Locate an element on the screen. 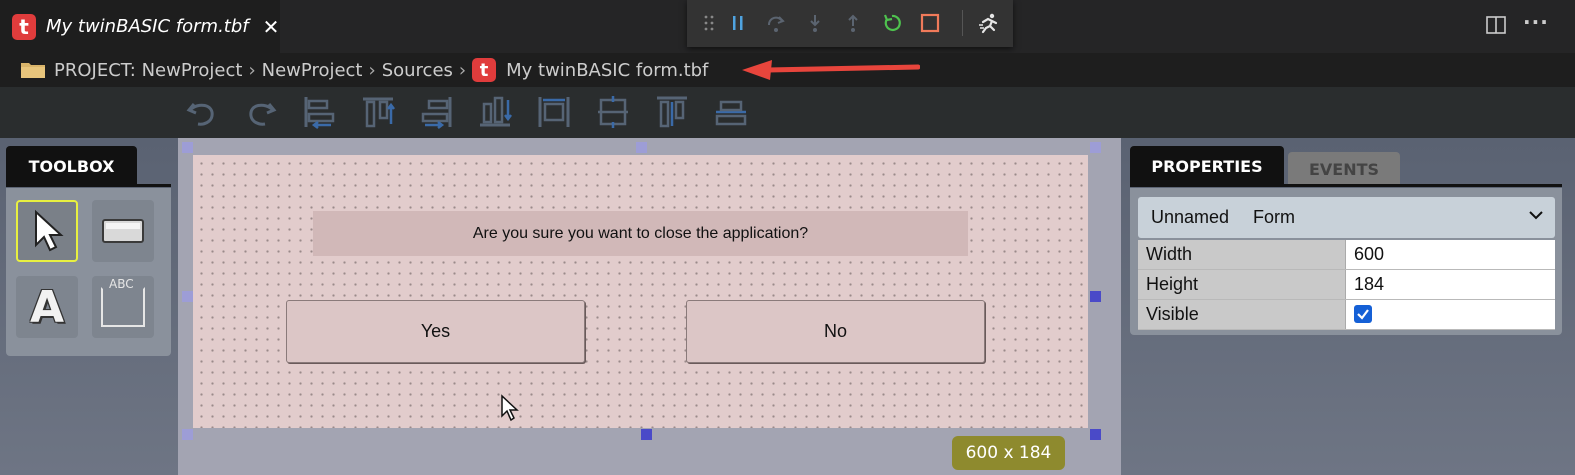 The height and width of the screenshot is (475, 1575). step-out-icon is located at coordinates (853, 23).